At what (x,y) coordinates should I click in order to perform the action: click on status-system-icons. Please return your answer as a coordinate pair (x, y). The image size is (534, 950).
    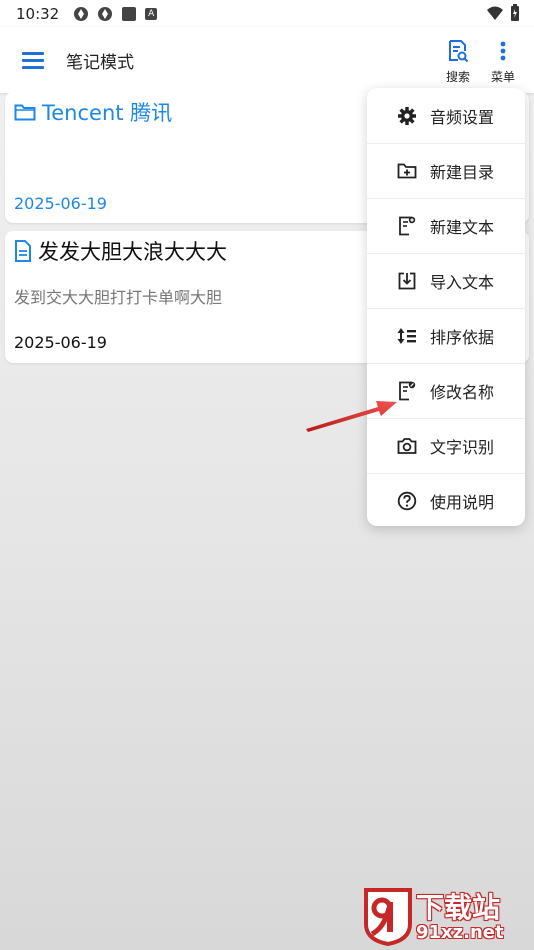
    Looking at the image, I should click on (503, 13).